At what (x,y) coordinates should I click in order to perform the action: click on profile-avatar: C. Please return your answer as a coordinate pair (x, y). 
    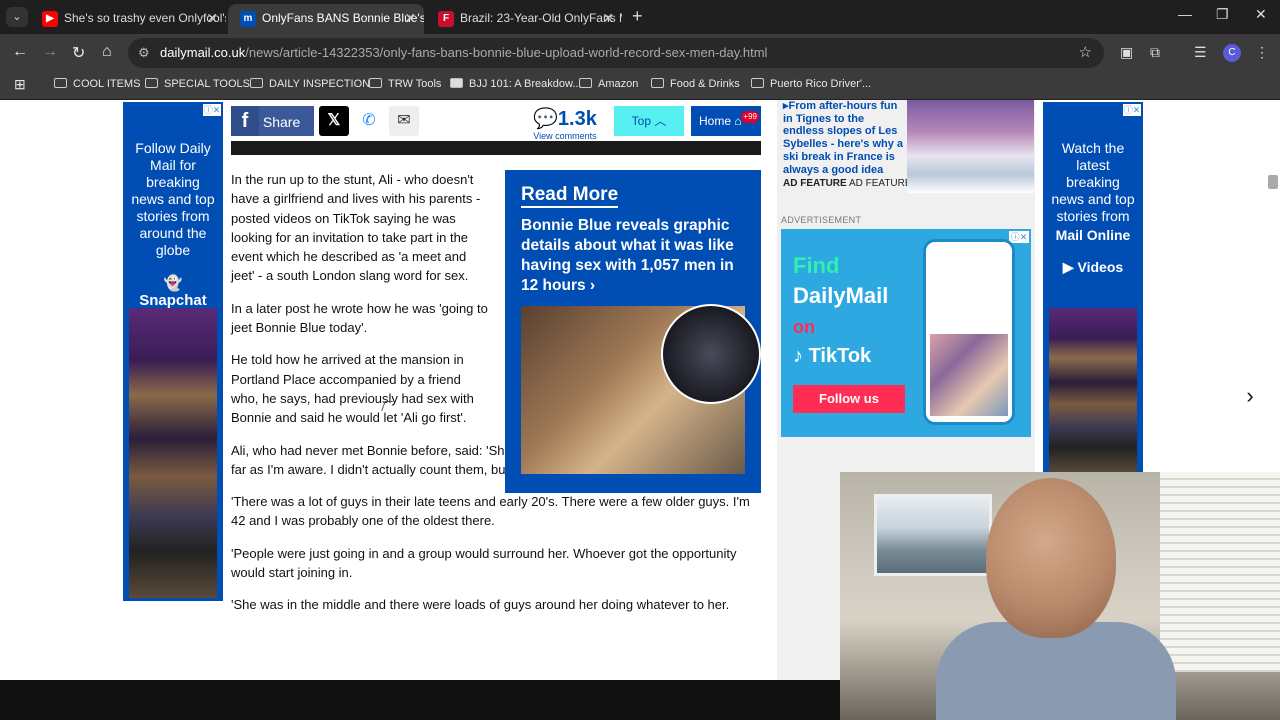
    Looking at the image, I should click on (1232, 53).